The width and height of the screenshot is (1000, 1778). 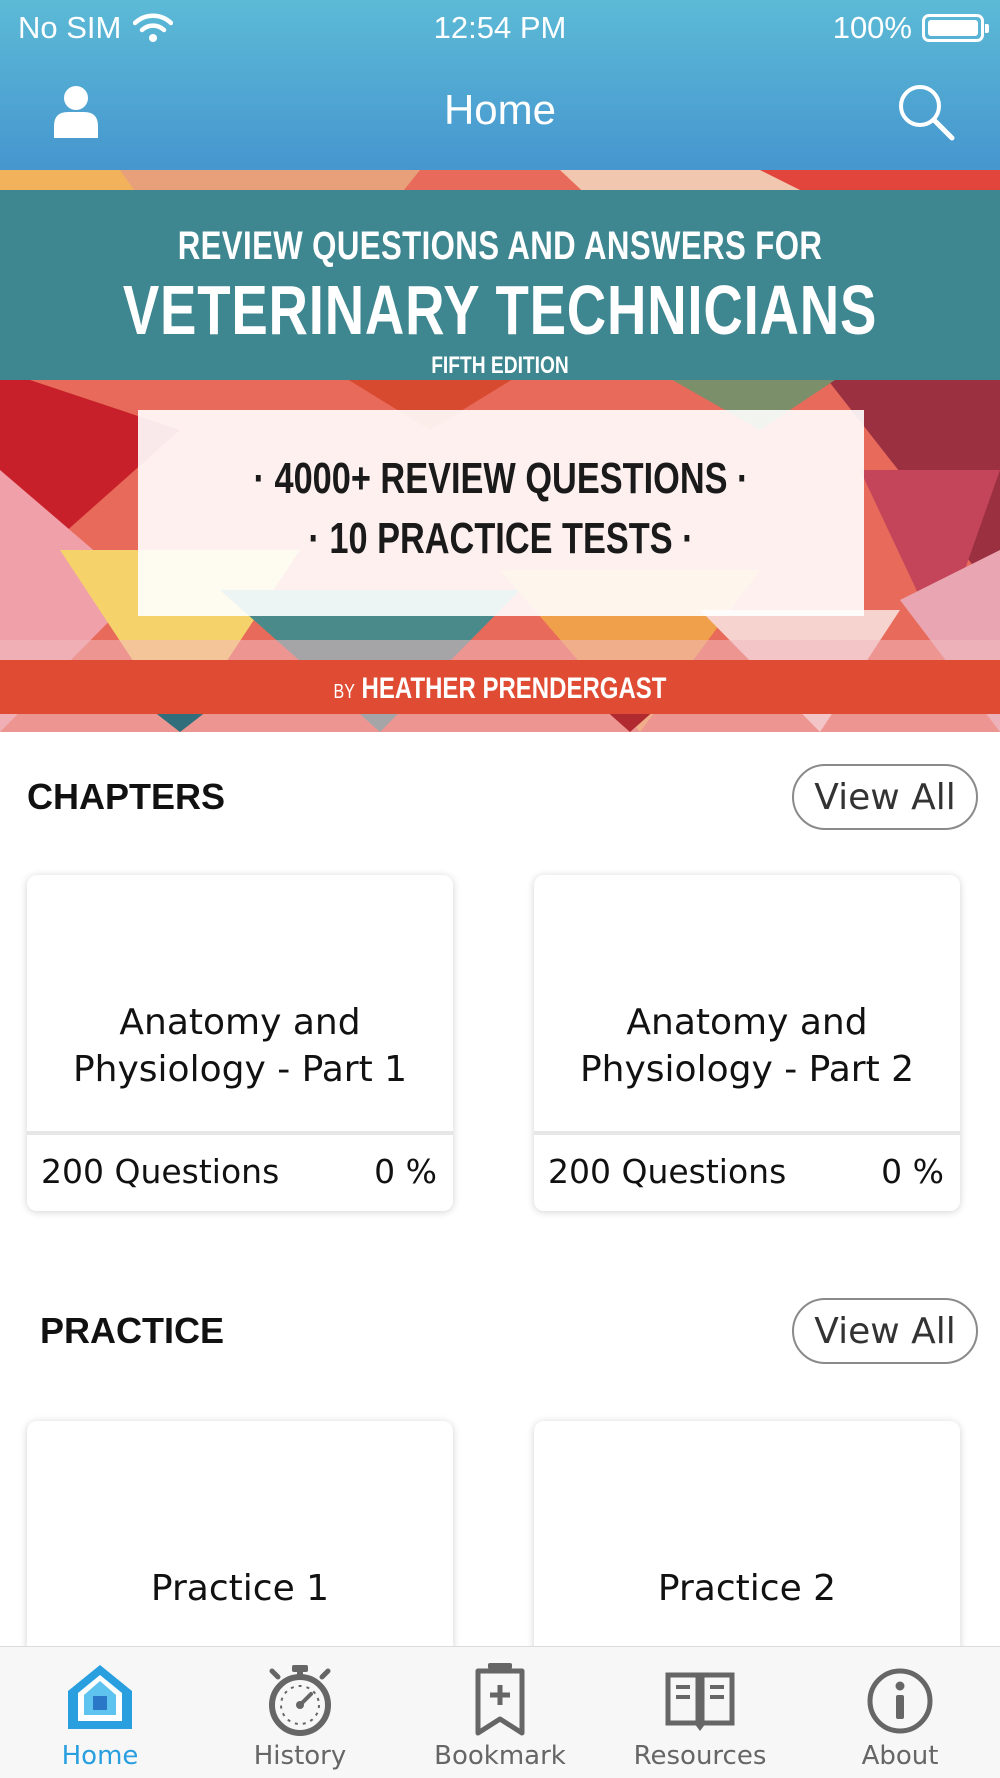 I want to click on status-bar: No SIM 12:54 PM 100%, so click(x=500, y=28).